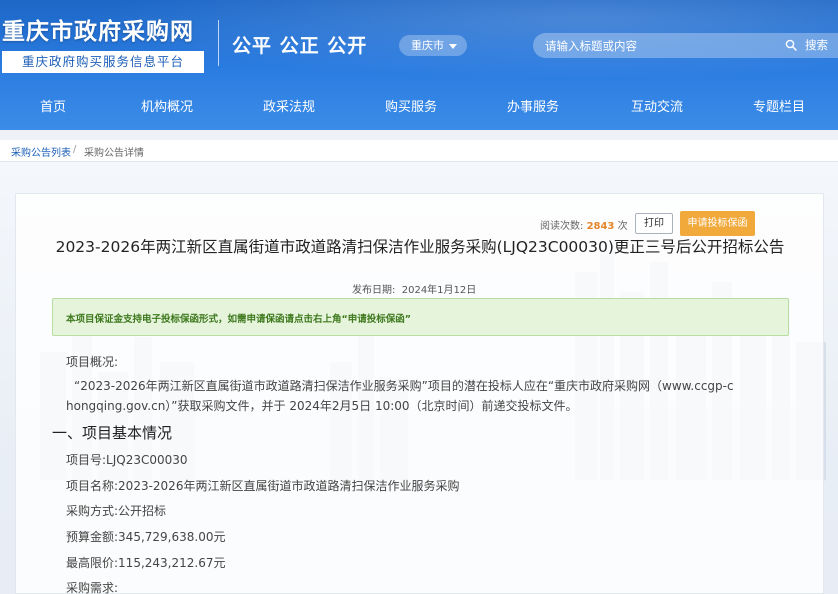 This screenshot has width=838, height=594. I want to click on nav-item-home: 首页, so click(53, 108).